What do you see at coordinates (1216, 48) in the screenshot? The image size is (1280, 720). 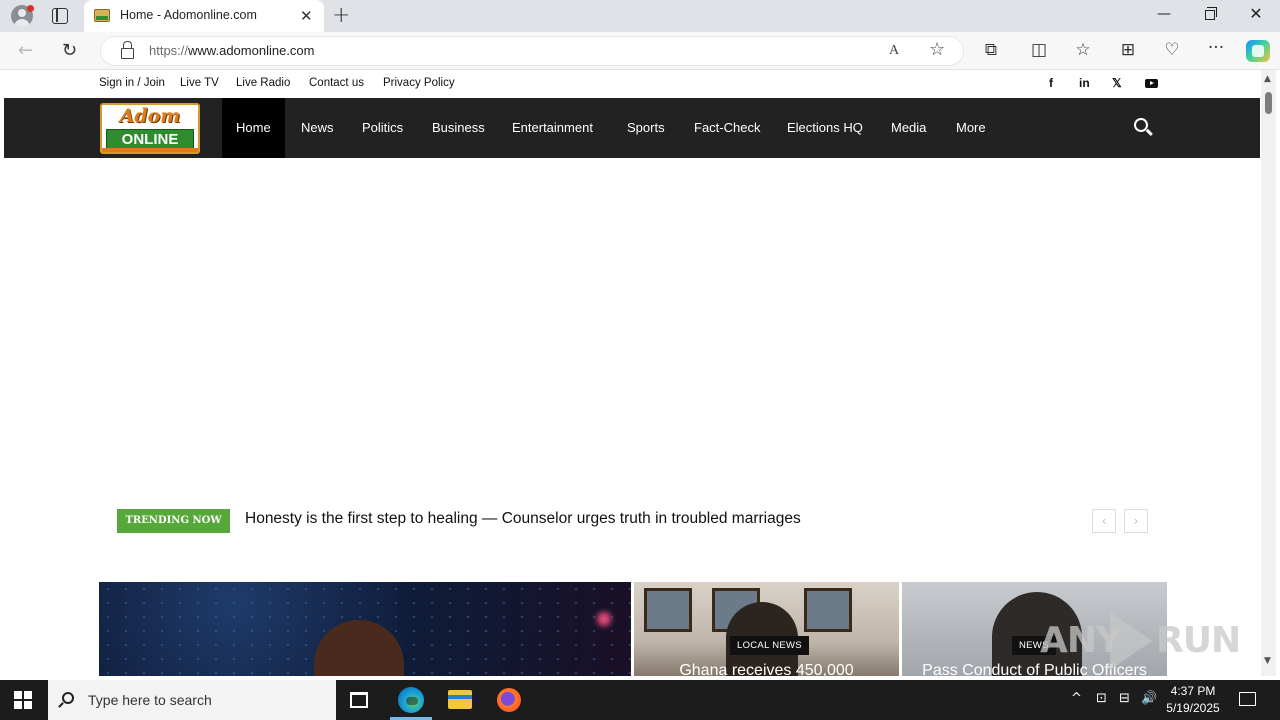 I see `settings-menu-icon: ···` at bounding box center [1216, 48].